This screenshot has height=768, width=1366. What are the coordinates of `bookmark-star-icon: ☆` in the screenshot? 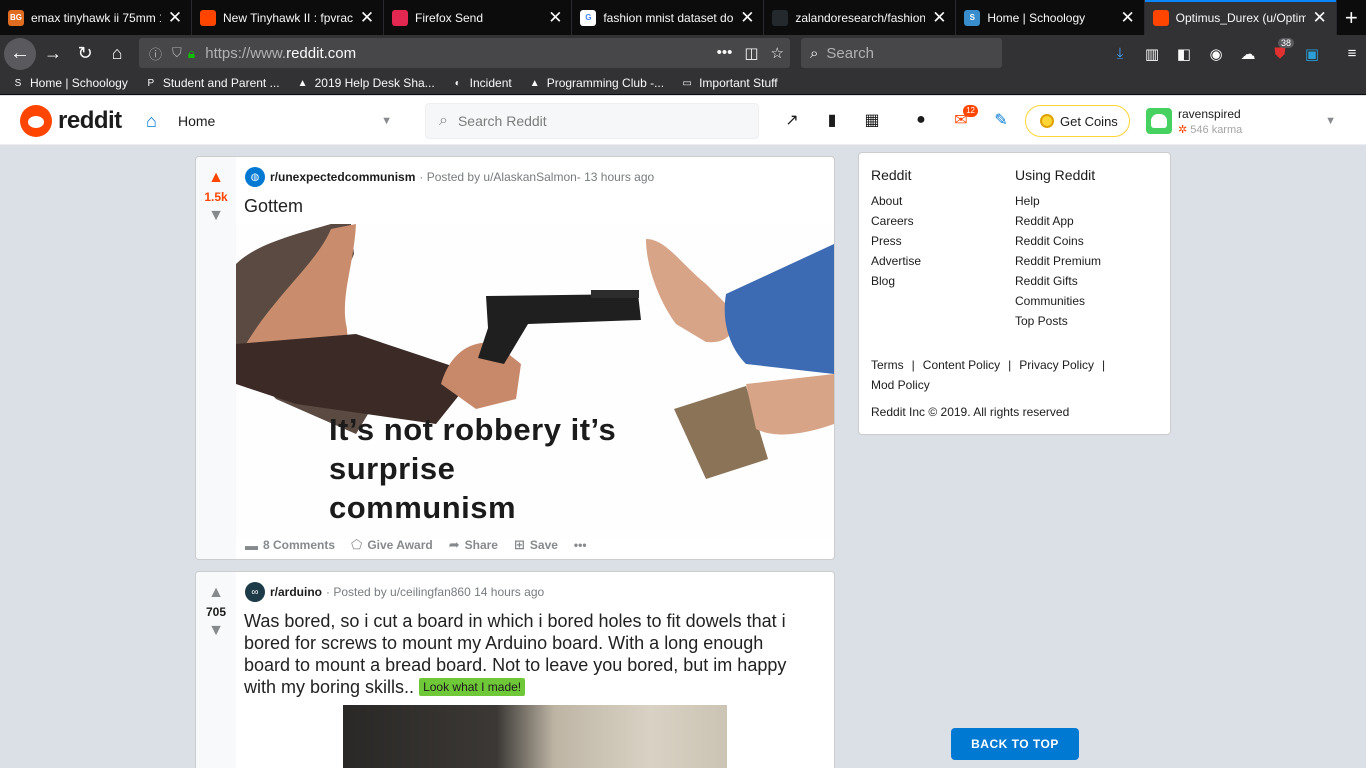 It's located at (777, 53).